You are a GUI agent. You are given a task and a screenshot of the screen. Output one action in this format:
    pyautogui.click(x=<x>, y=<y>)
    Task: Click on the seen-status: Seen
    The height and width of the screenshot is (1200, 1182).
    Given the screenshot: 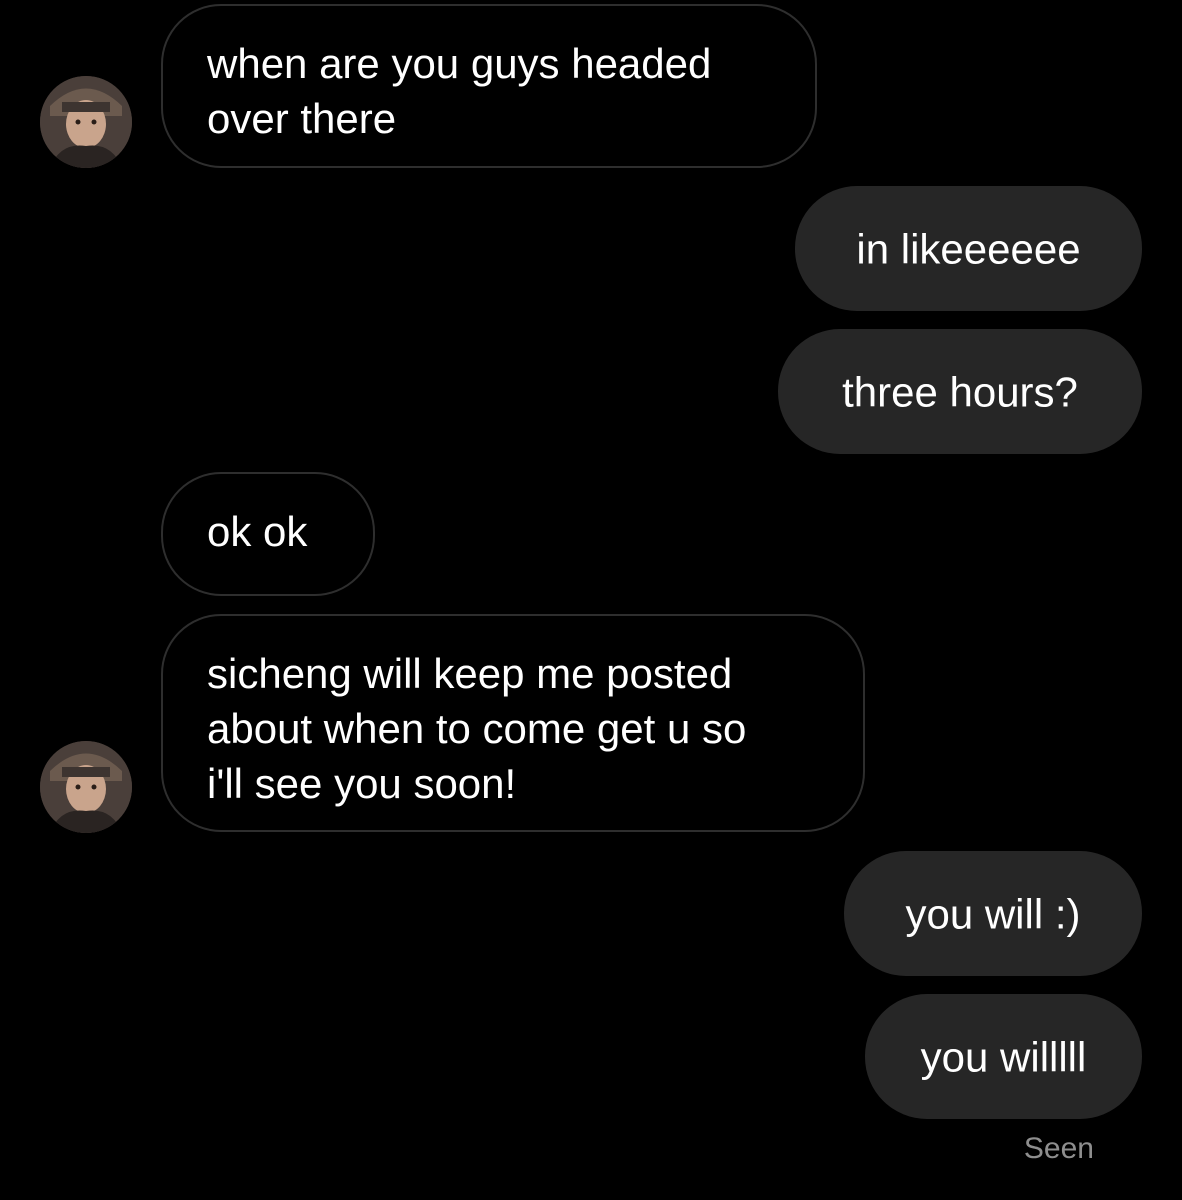 What is the action you would take?
    pyautogui.click(x=1058, y=1148)
    